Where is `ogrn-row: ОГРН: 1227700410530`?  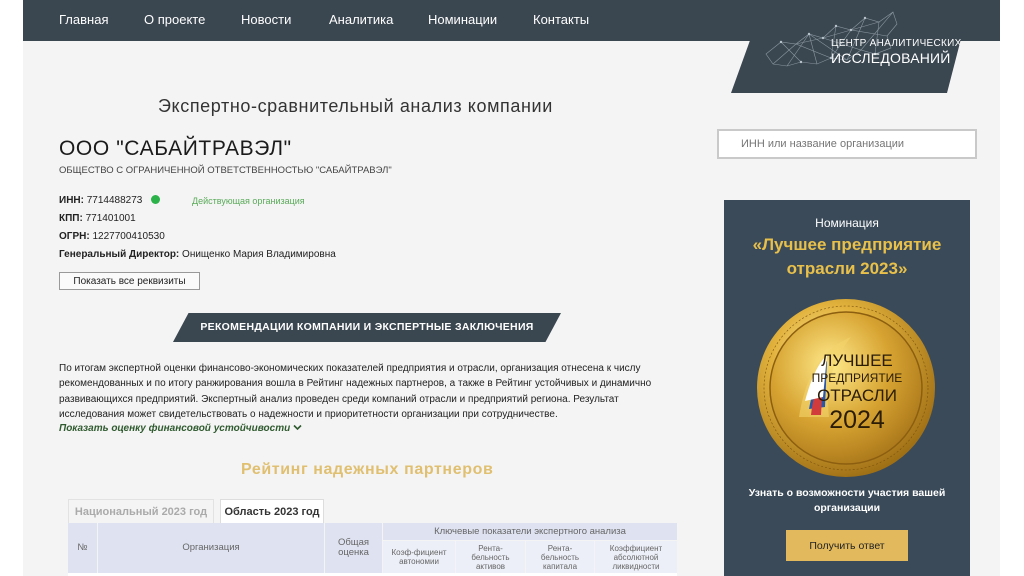 ogrn-row: ОГРН: 1227700410530 is located at coordinates (112, 236).